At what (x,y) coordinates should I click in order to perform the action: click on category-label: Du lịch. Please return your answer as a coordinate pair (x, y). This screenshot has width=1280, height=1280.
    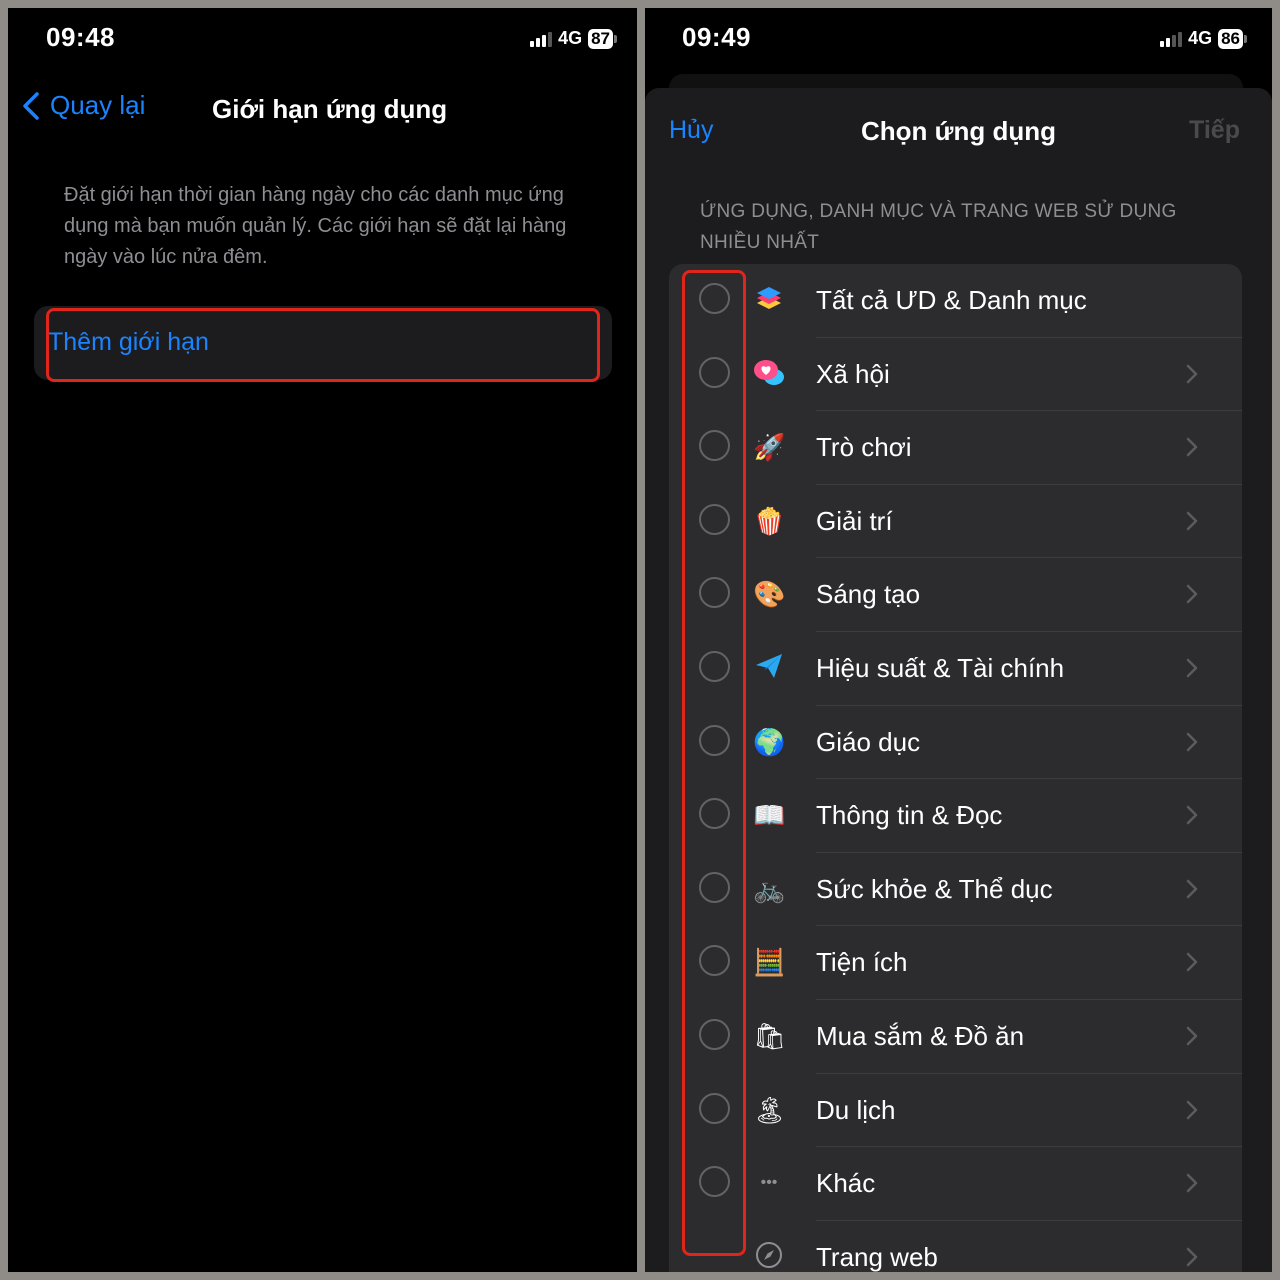
    Looking at the image, I should click on (856, 1109).